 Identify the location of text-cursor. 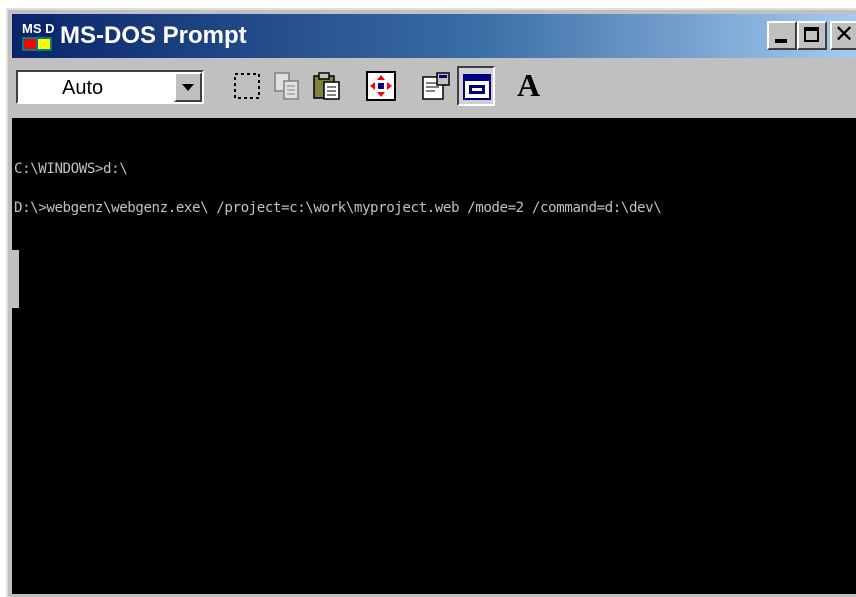
(15, 279).